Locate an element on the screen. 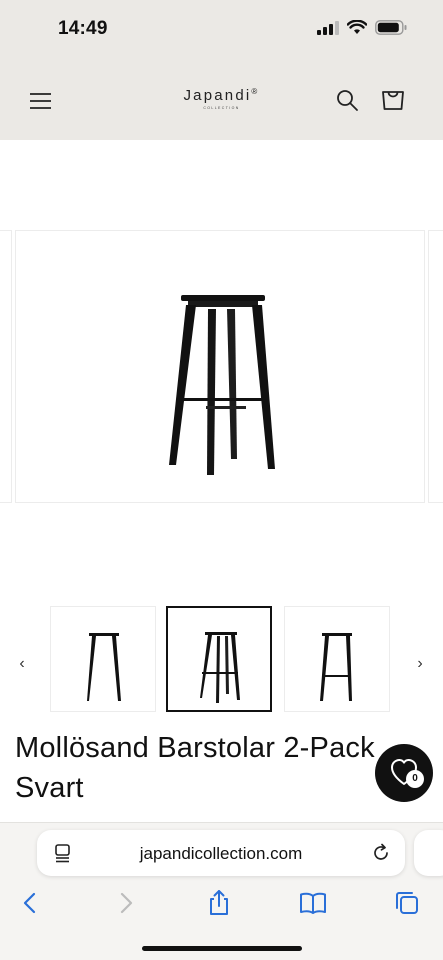  previous-slide-edge is located at coordinates (6, 366).